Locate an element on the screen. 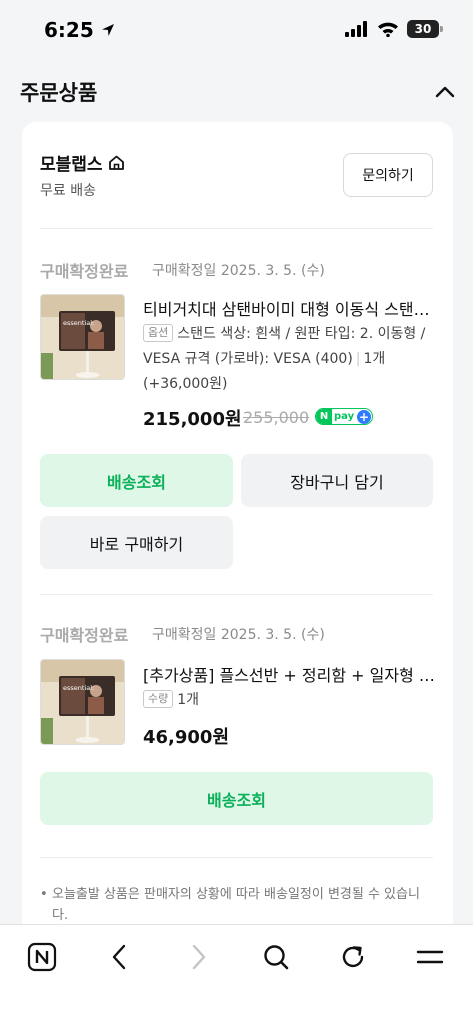 This screenshot has width=473, height=1024. forward-button is located at coordinates (198, 957).